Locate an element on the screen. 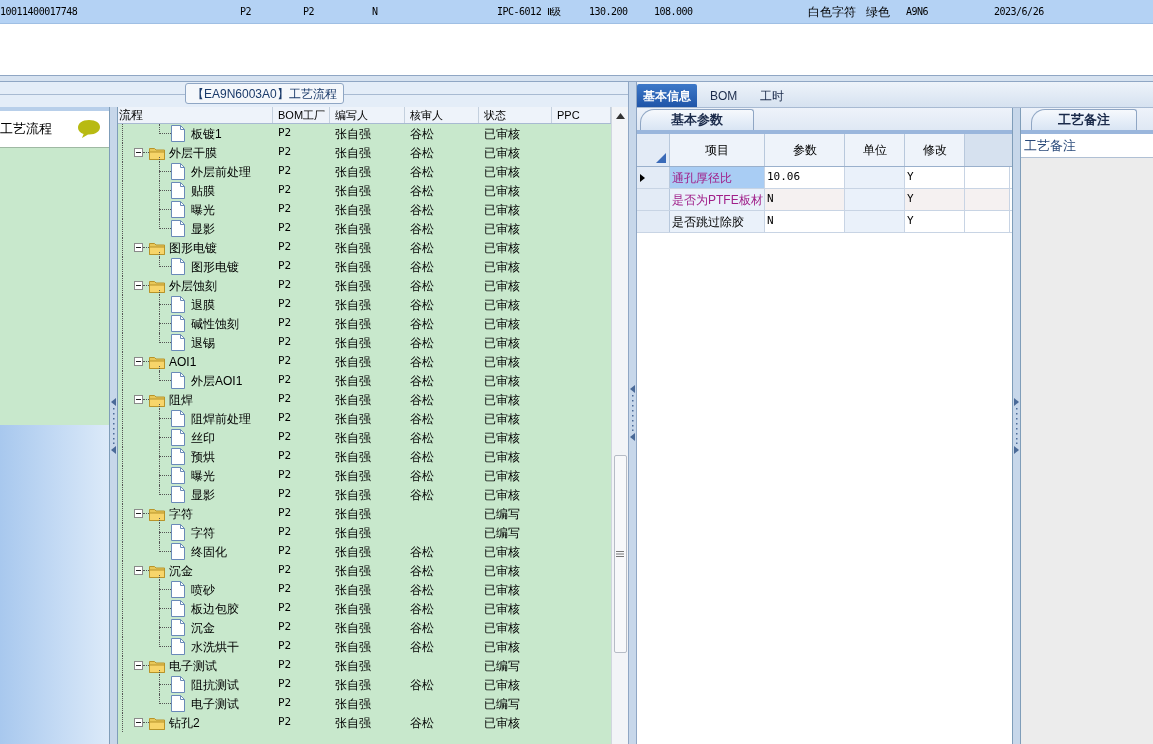 The width and height of the screenshot is (1153, 744). tree-node-label: 外层干膜 is located at coordinates (193, 152).